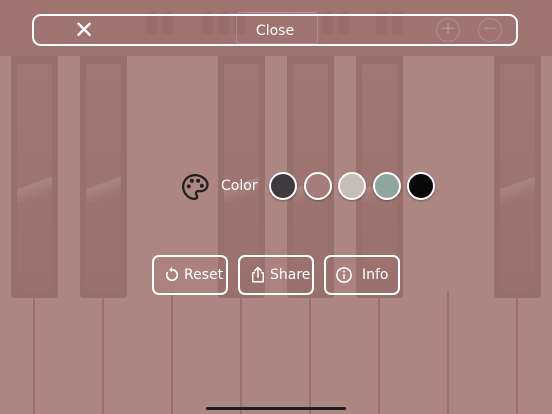  What do you see at coordinates (283, 186) in the screenshot?
I see `swatch-dark-gray` at bounding box center [283, 186].